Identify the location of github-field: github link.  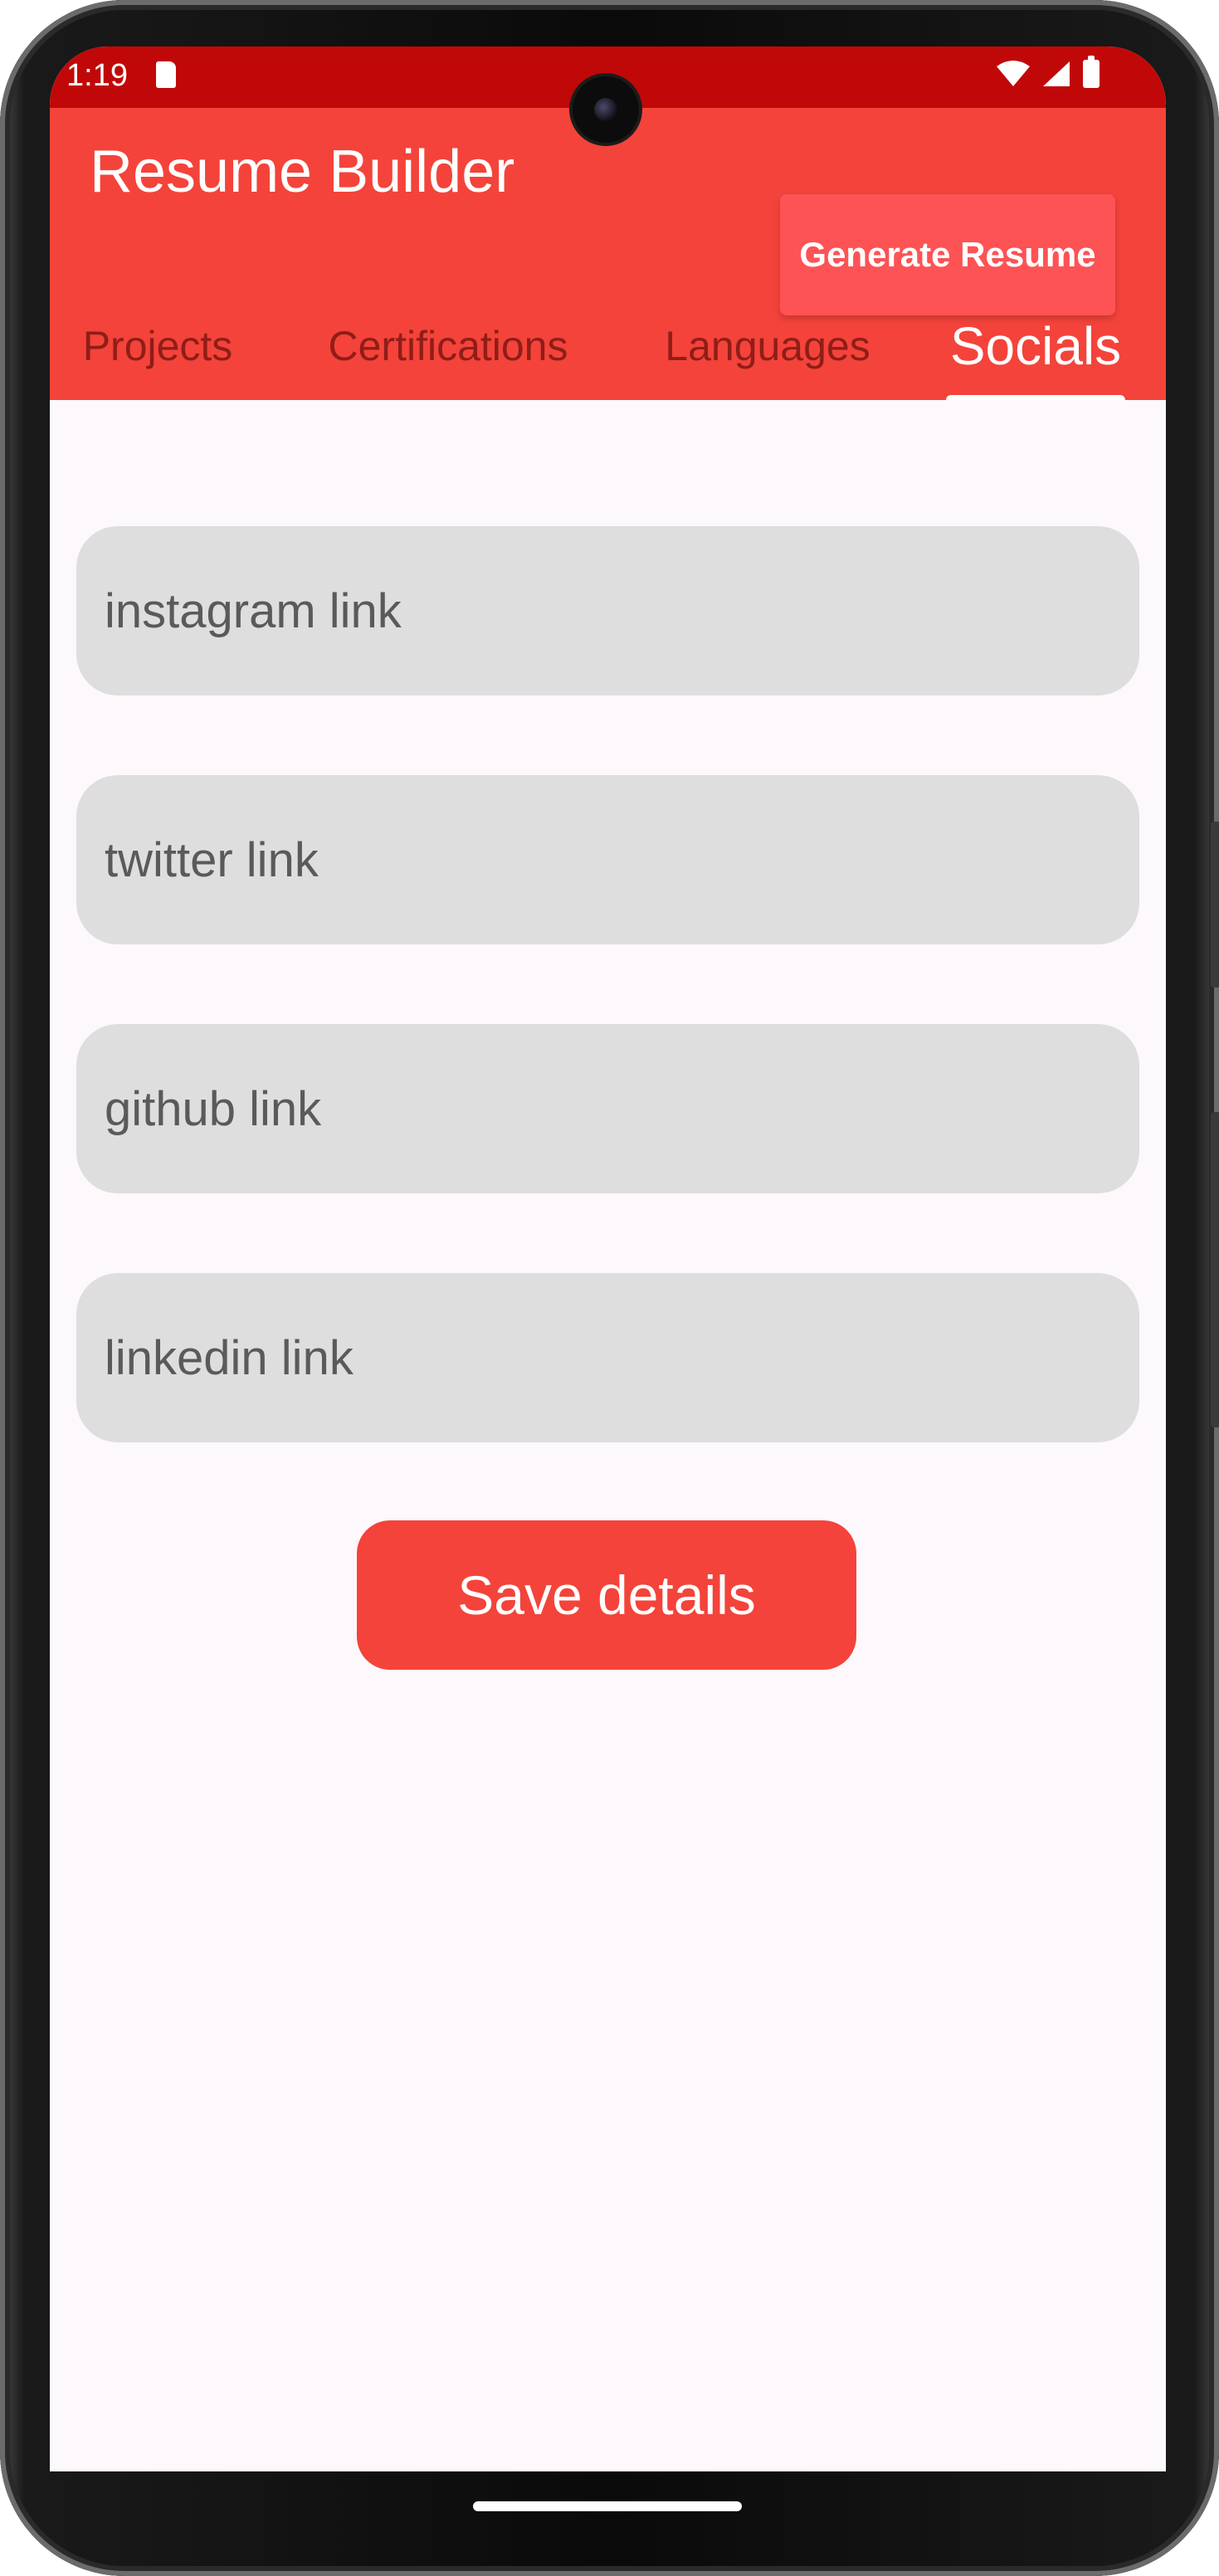
(608, 1109).